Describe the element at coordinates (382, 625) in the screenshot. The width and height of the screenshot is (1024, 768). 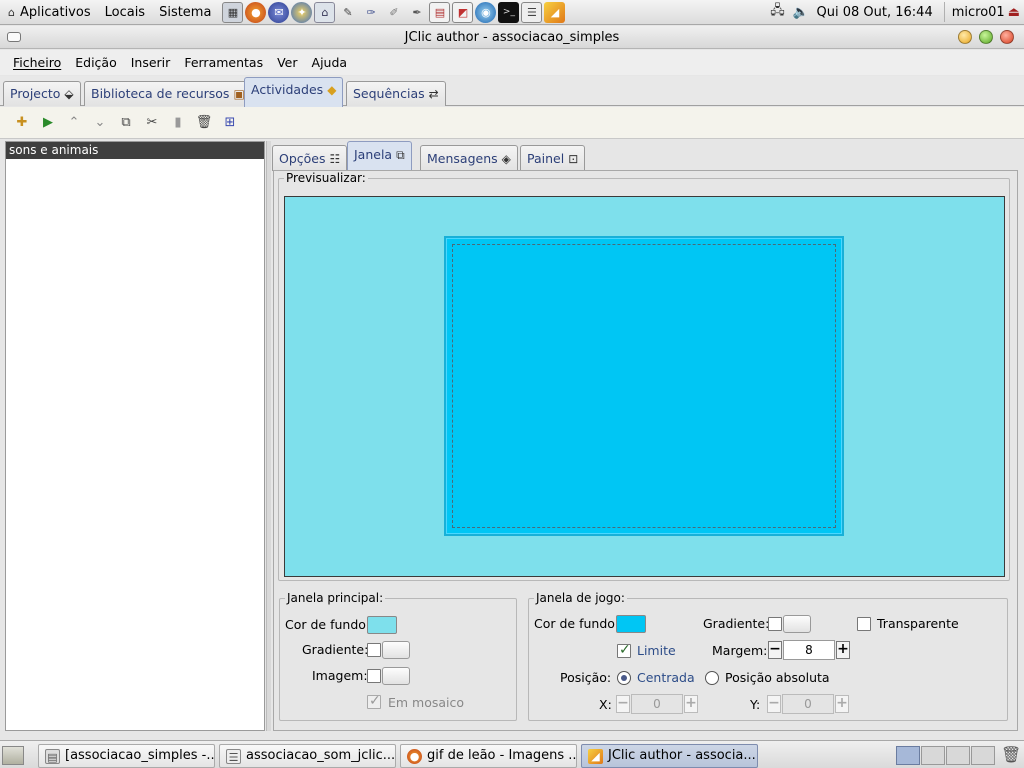
I see `main-bg-color-swatch` at that location.